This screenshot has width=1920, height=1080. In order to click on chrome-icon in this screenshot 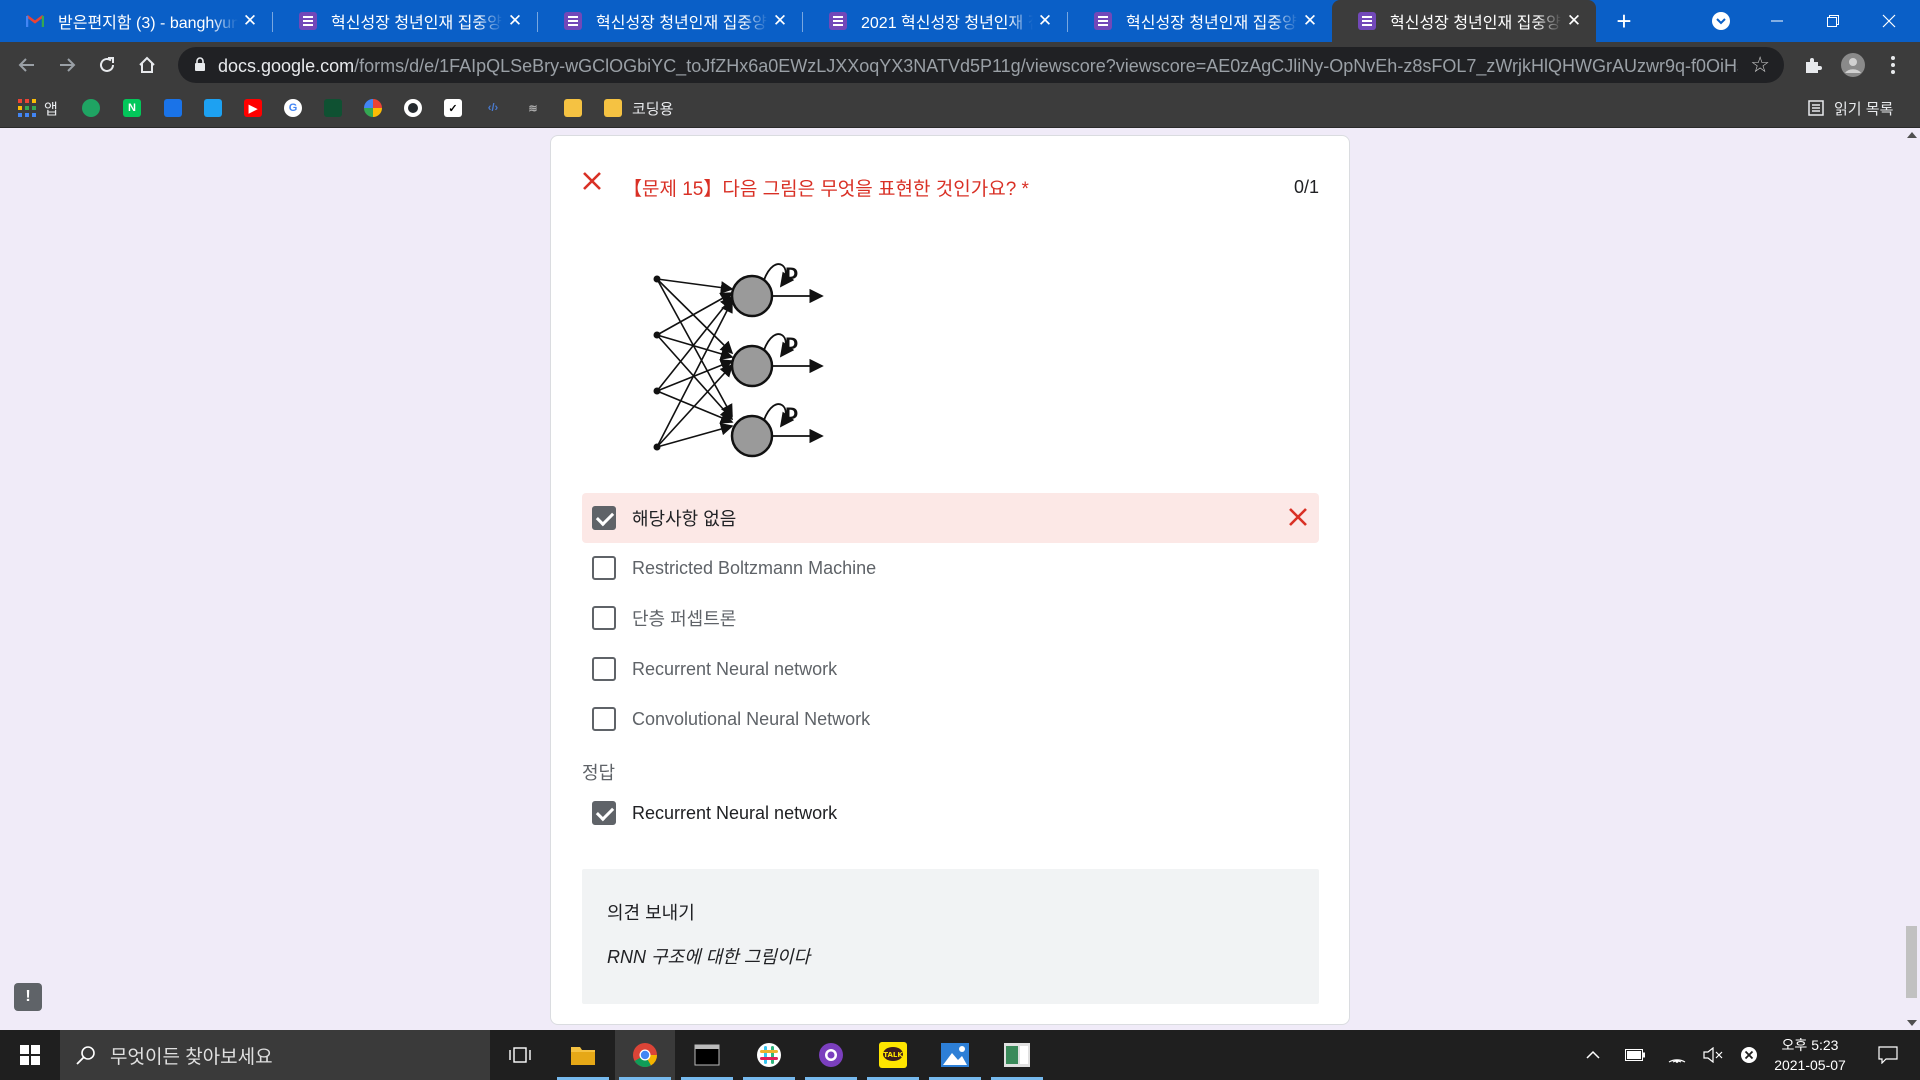, I will do `click(645, 1055)`.